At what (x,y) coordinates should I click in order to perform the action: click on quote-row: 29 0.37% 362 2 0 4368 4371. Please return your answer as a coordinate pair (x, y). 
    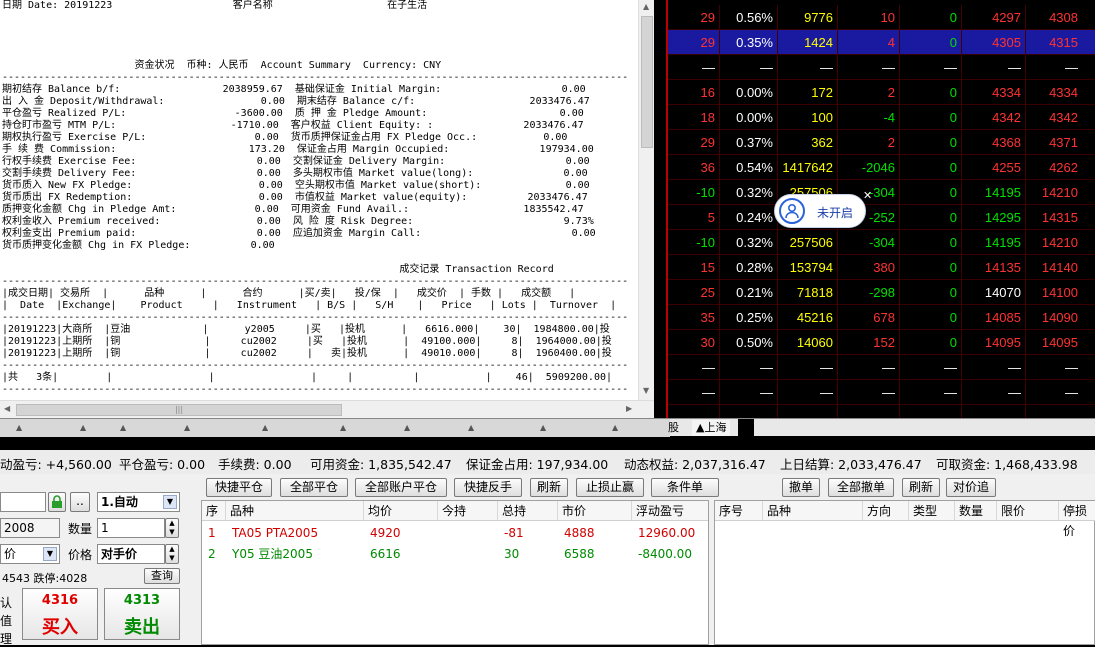
    Looking at the image, I should click on (881, 142).